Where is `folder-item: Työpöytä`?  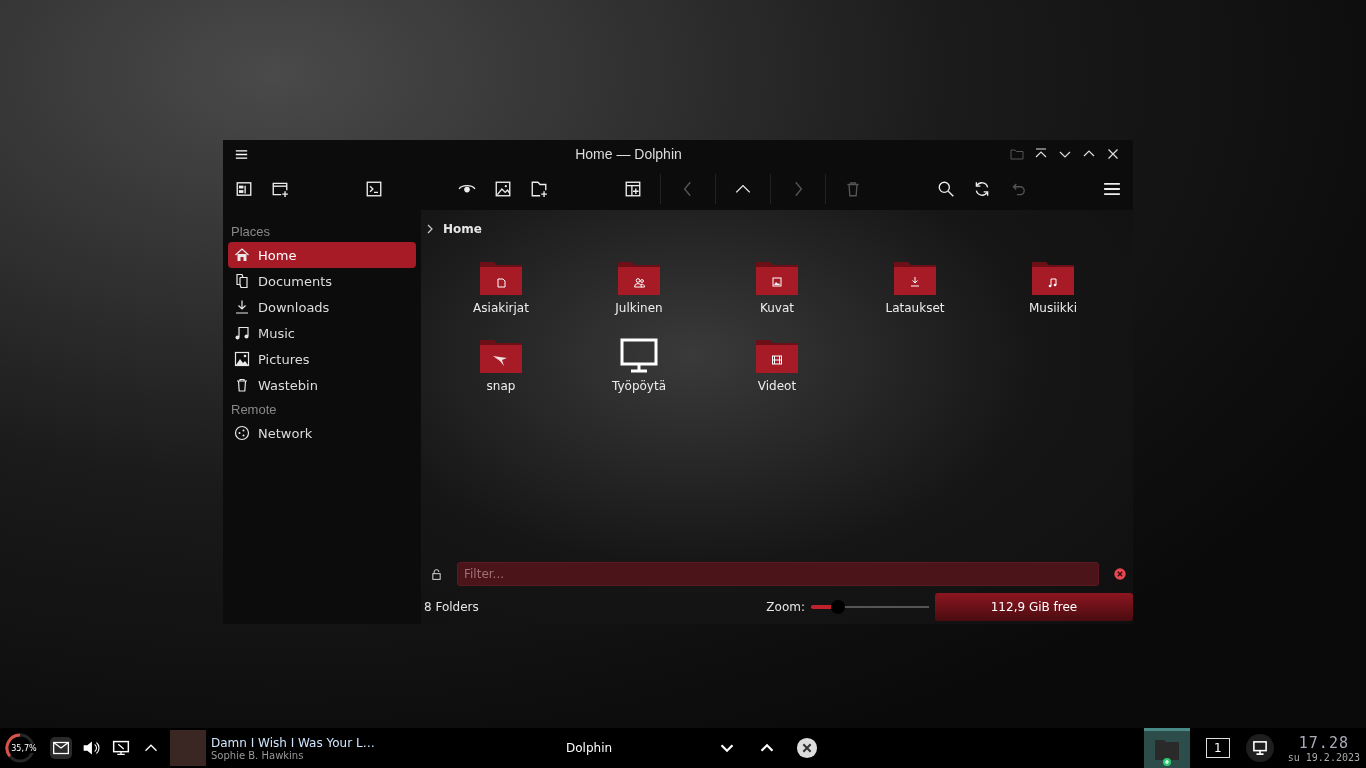
folder-item: Työpöytä is located at coordinates (639, 375).